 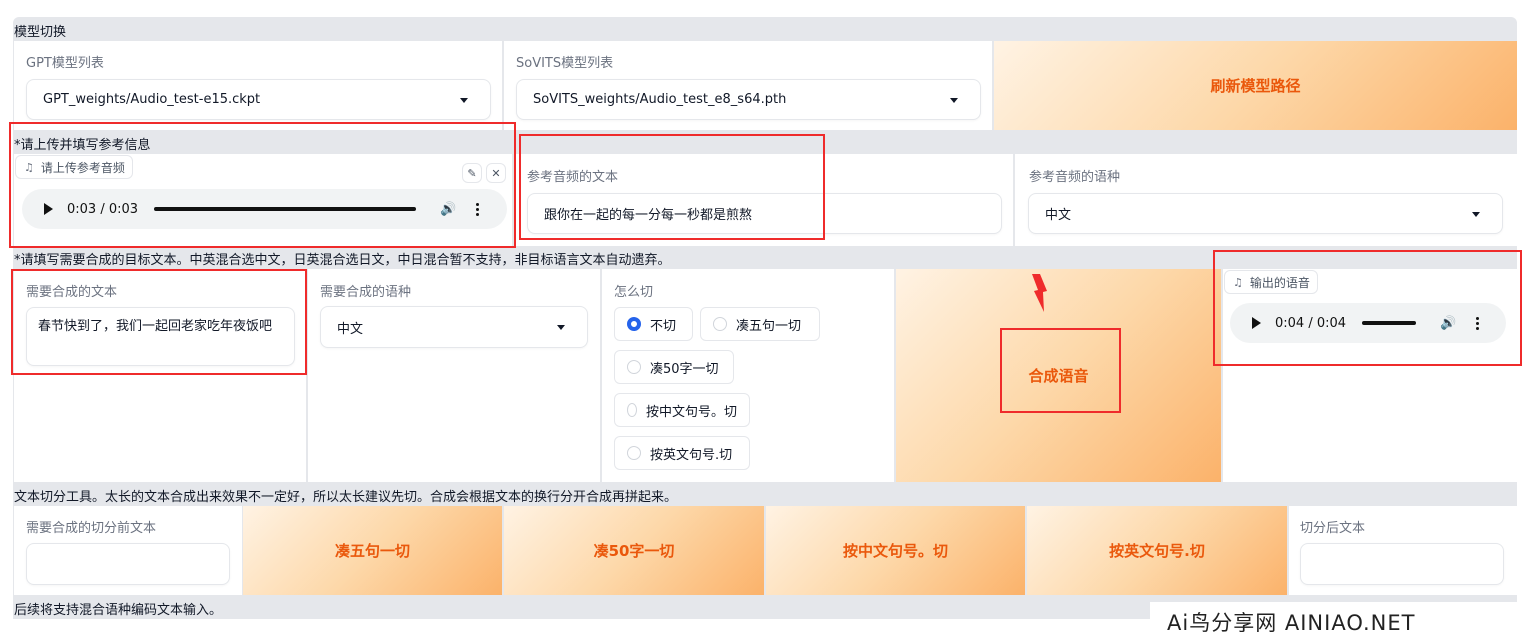 What do you see at coordinates (40, 32) in the screenshot?
I see `model-switch-title: 模型切换` at bounding box center [40, 32].